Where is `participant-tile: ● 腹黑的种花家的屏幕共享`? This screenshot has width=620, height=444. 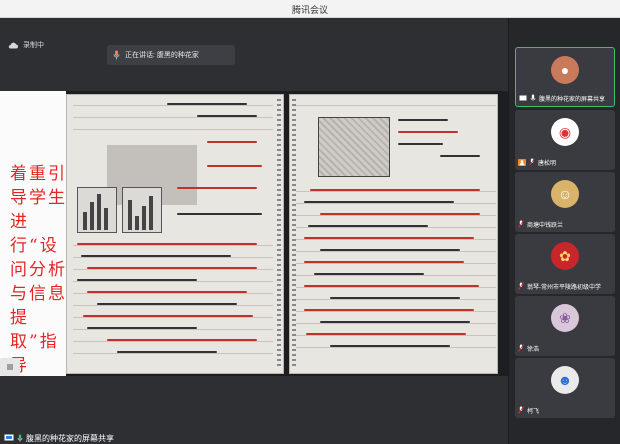
participant-tile: ● 腹黑的种花家的屏幕共享 is located at coordinates (565, 77).